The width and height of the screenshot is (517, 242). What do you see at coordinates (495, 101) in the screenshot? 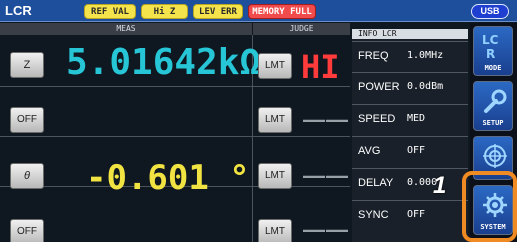
I see `wrench-icon` at bounding box center [495, 101].